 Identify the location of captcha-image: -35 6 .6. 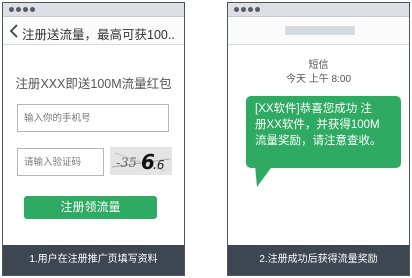
(141, 161).